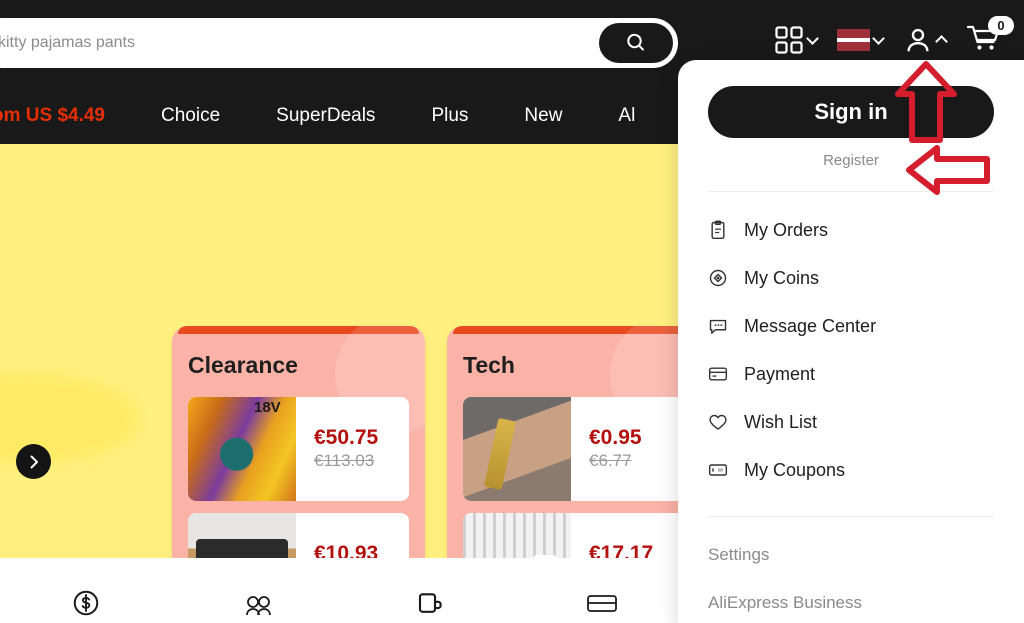 The height and width of the screenshot is (623, 1024). I want to click on price-tag-icon, so click(430, 603).